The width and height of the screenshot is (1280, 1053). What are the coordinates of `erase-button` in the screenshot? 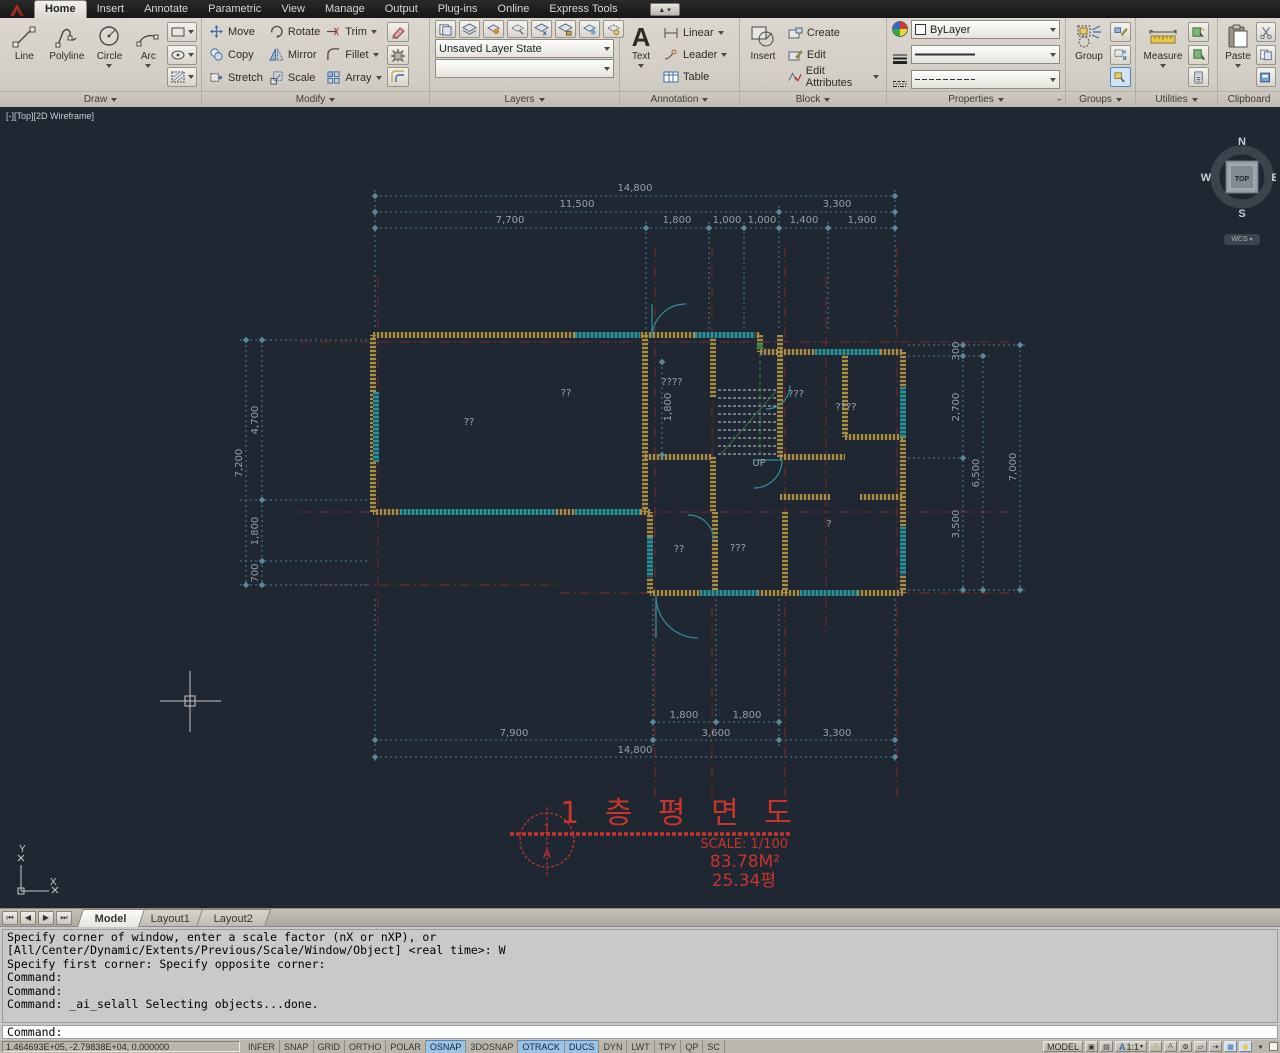 It's located at (397, 32).